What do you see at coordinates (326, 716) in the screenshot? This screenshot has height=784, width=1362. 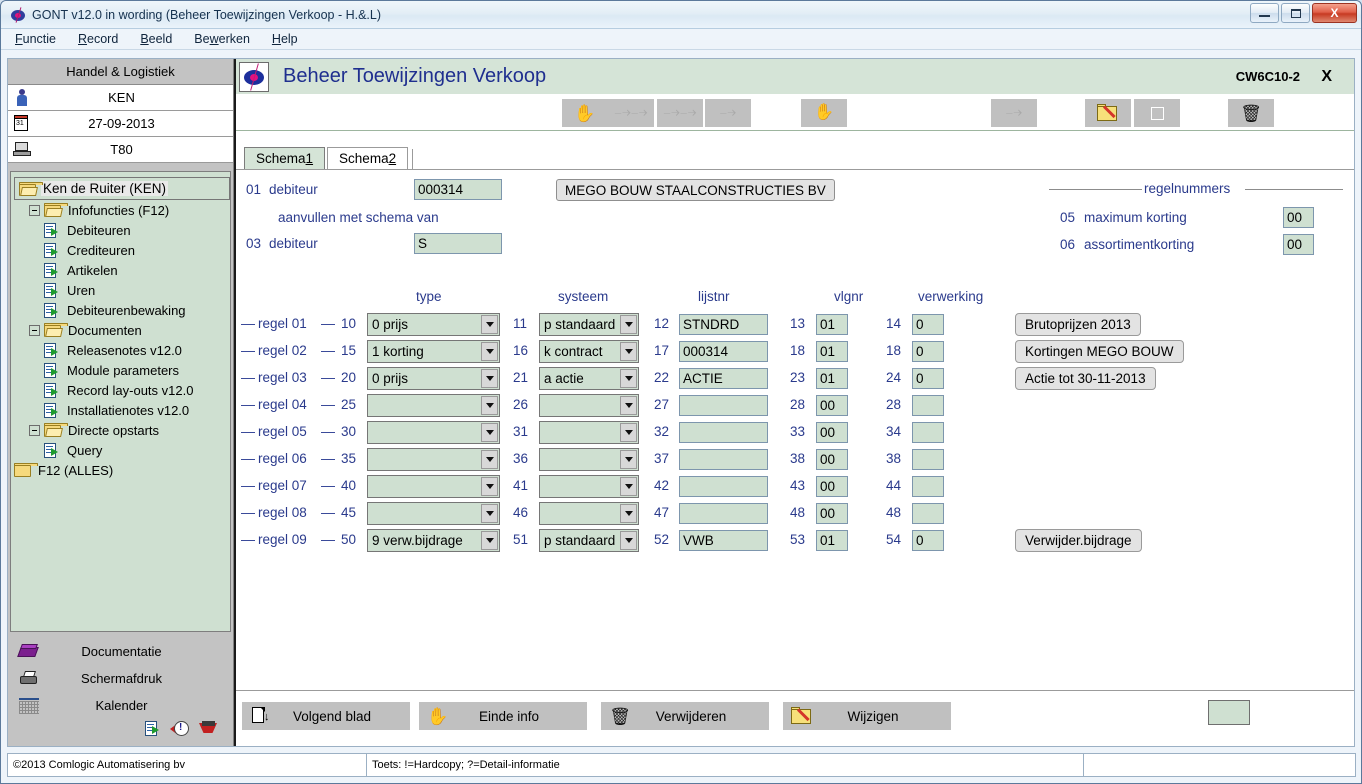 I see `volgend-blad-button: ↓ Volgend blad` at bounding box center [326, 716].